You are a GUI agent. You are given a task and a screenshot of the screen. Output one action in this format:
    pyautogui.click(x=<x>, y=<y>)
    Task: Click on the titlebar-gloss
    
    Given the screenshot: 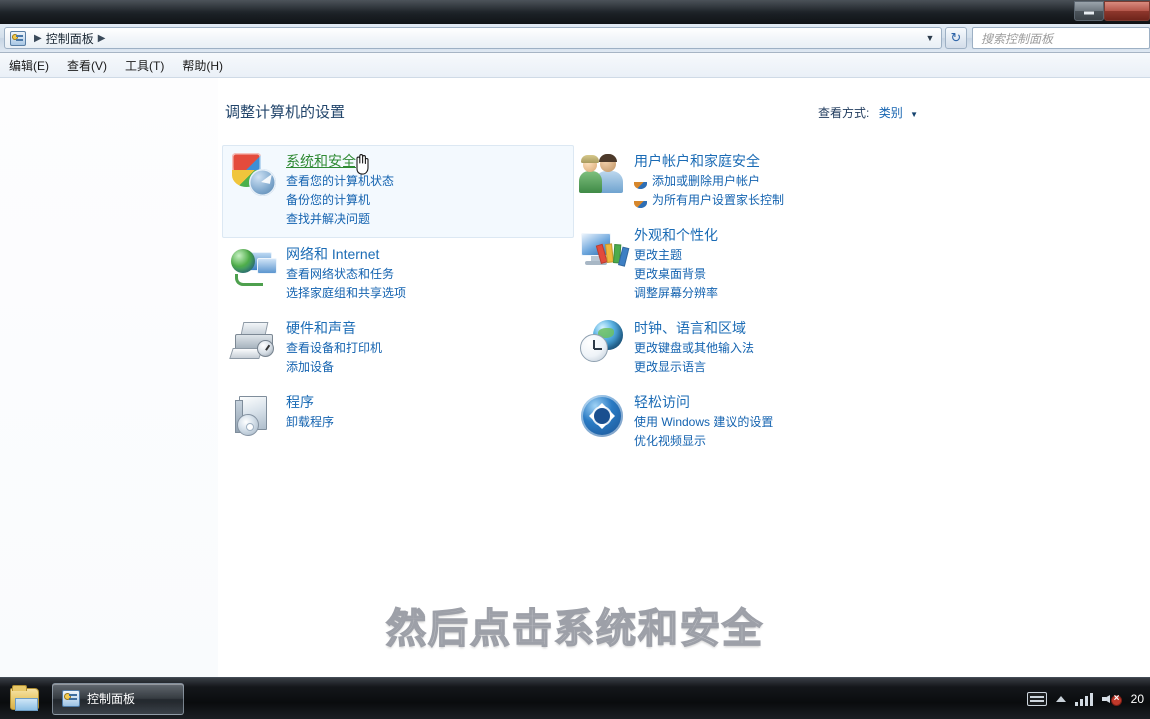 What is the action you would take?
    pyautogui.click(x=575, y=6)
    